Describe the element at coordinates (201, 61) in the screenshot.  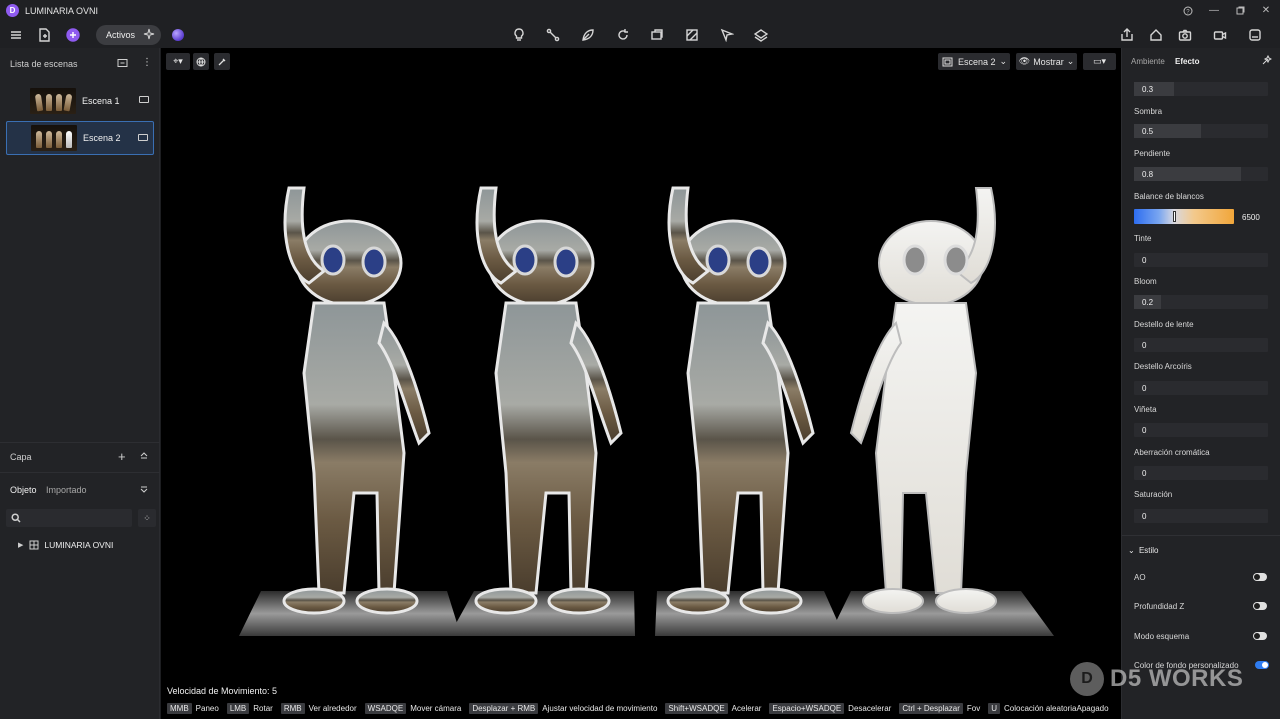
I see `globe-icon` at that location.